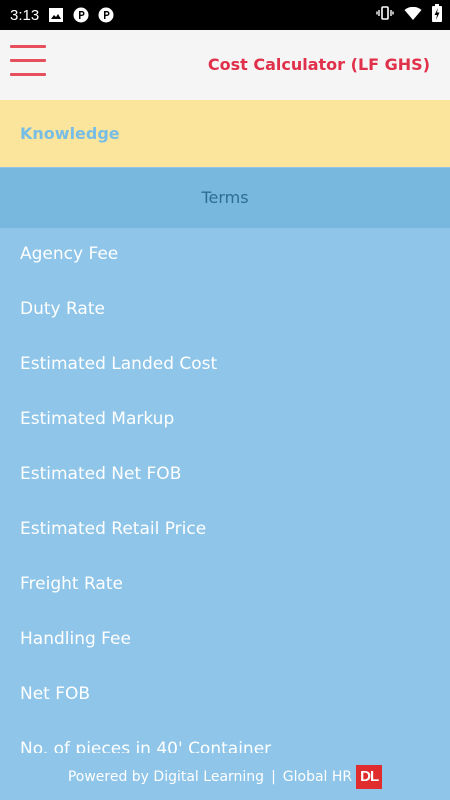  I want to click on app-title: Cost Calculator (LF GHS), so click(318, 64).